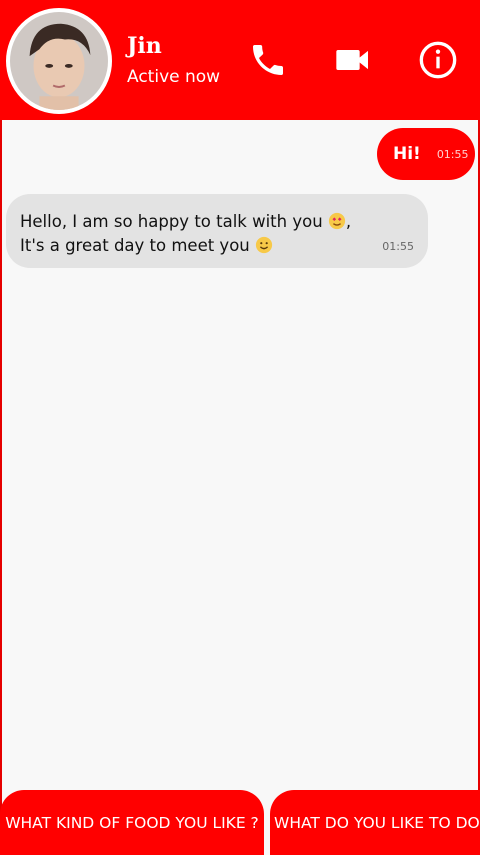  I want to click on avatar, so click(59, 61).